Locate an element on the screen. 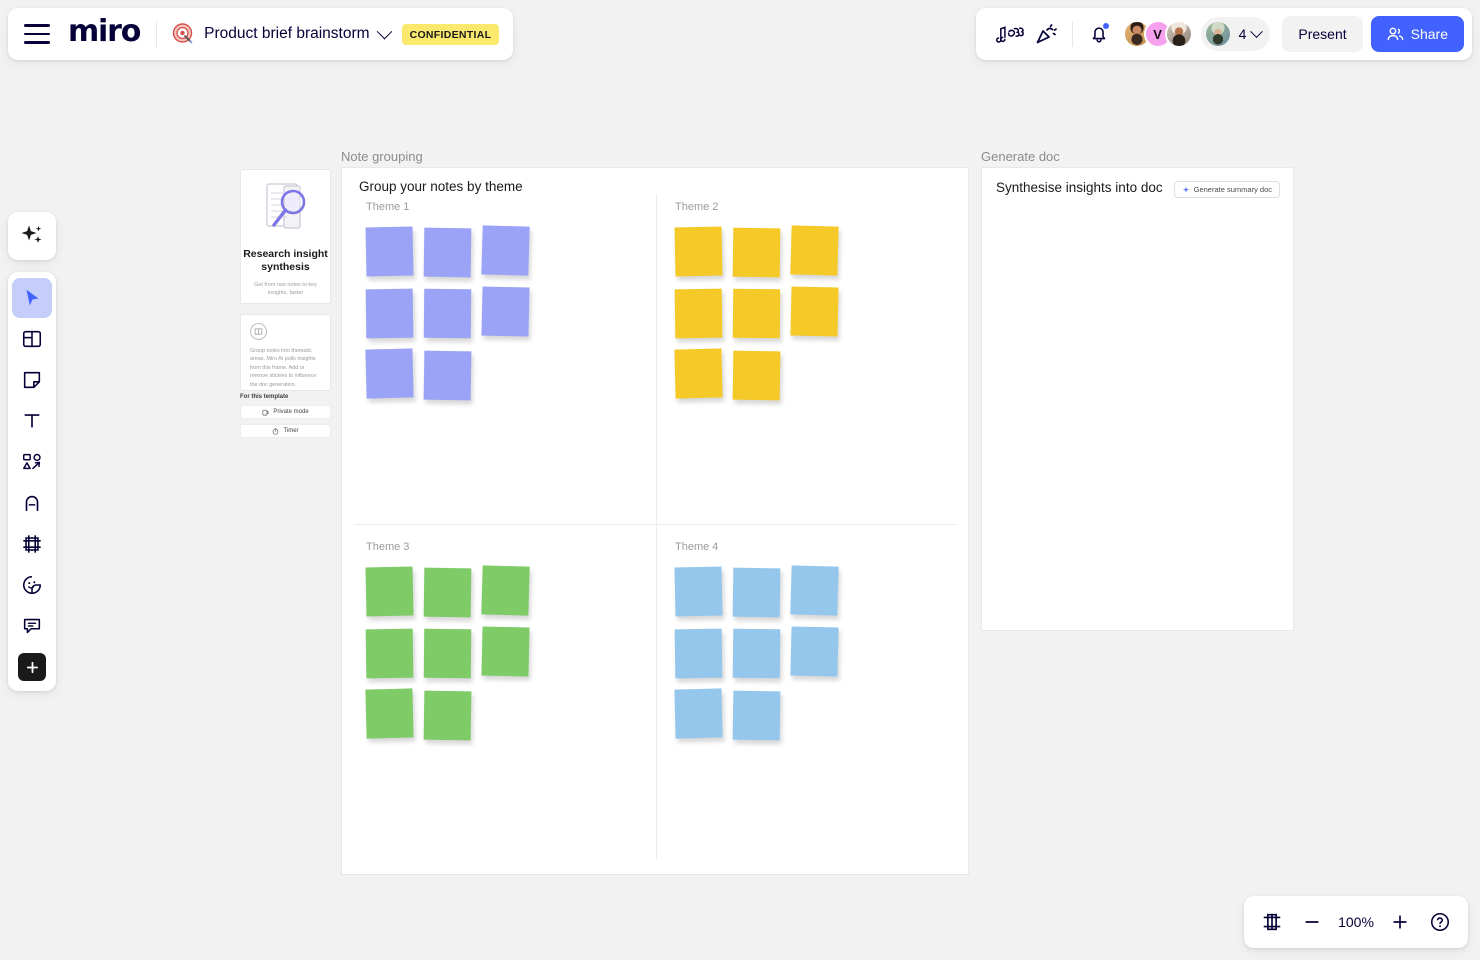 The height and width of the screenshot is (960, 1480). party-popper-icon is located at coordinates (1046, 34).